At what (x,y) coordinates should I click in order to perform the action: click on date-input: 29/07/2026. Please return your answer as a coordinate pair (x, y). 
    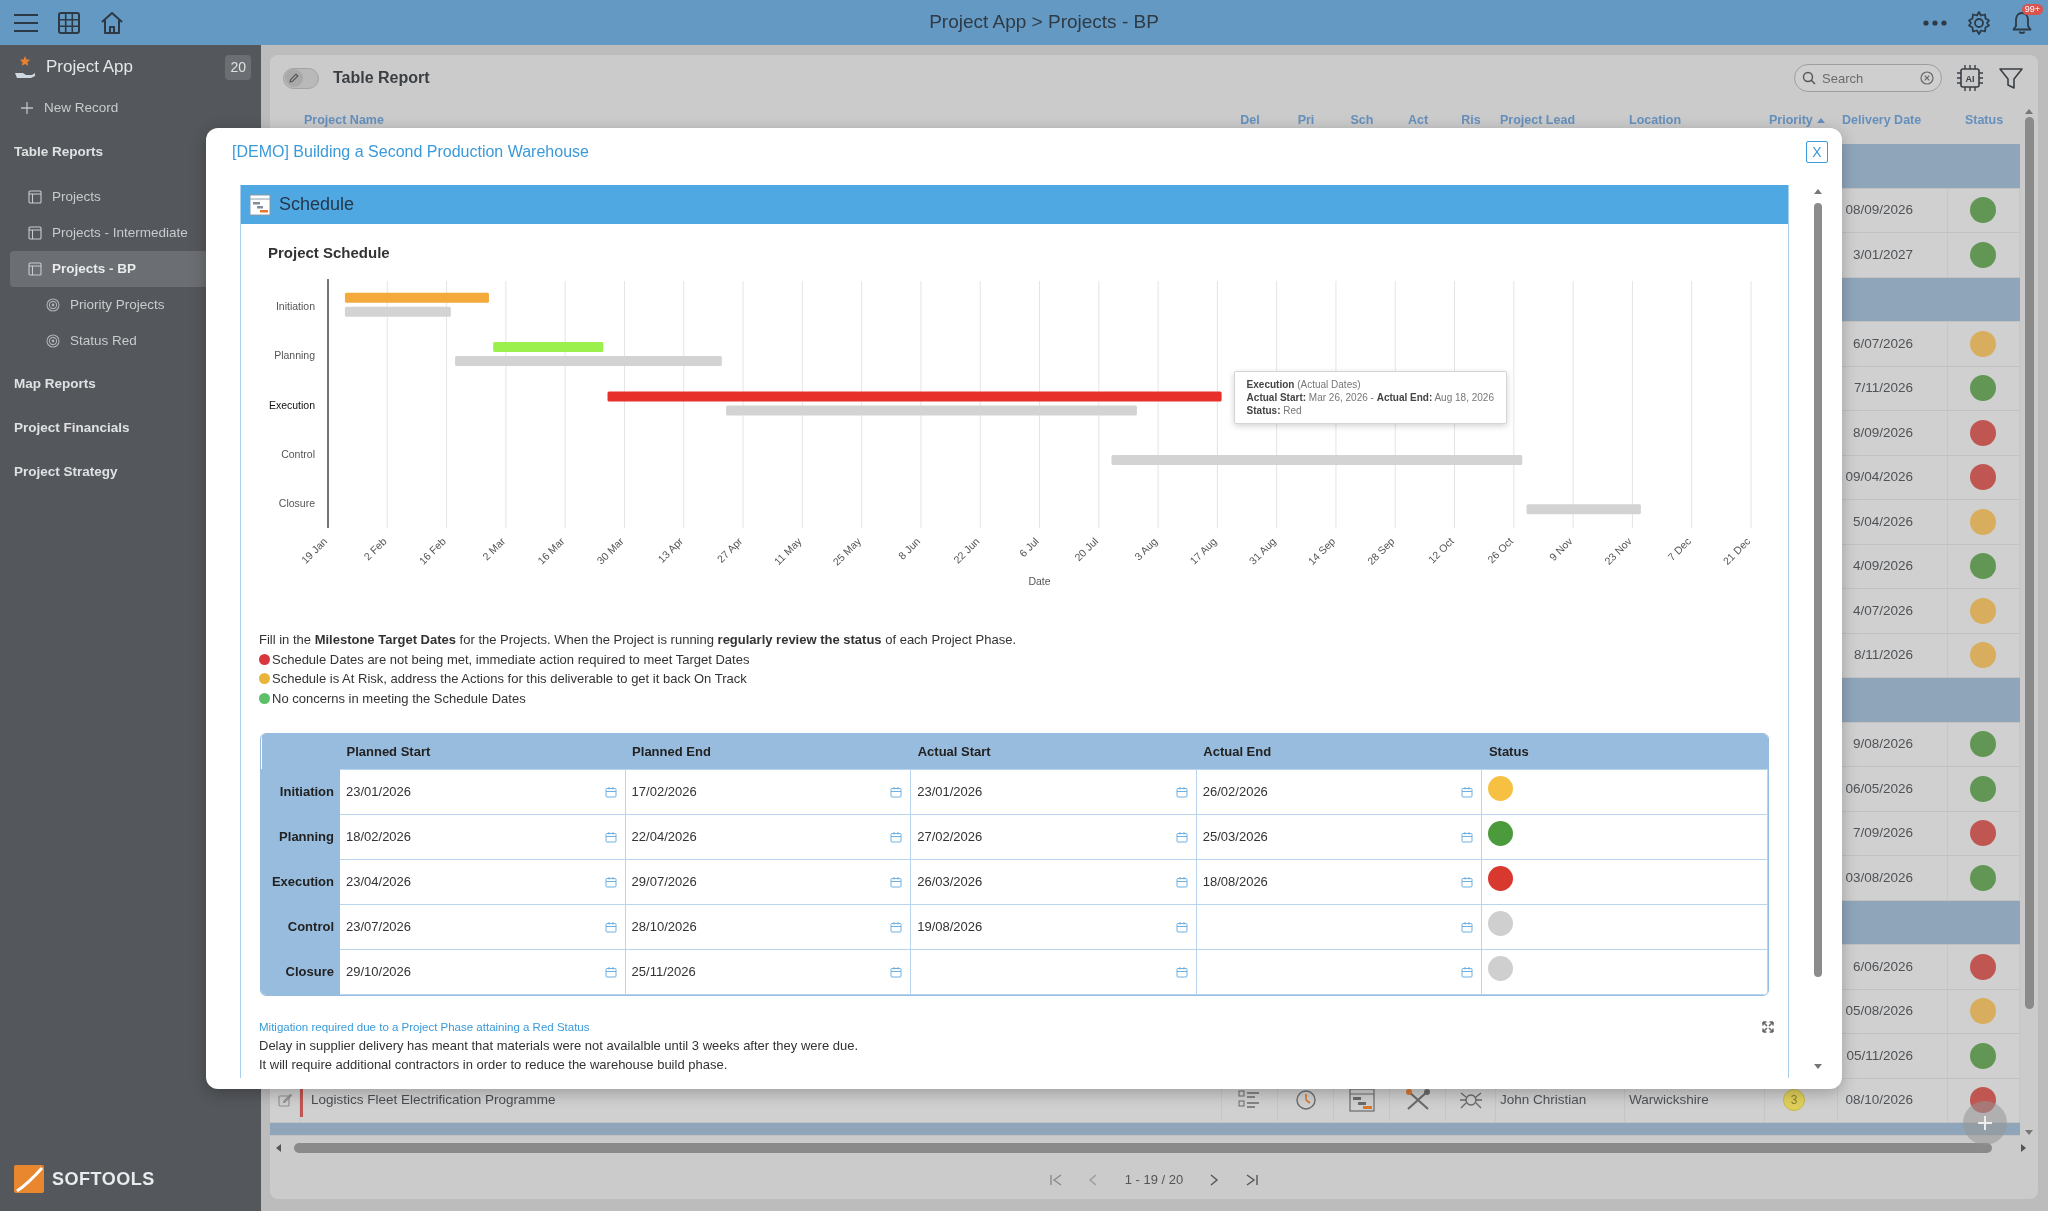
    Looking at the image, I should click on (760, 881).